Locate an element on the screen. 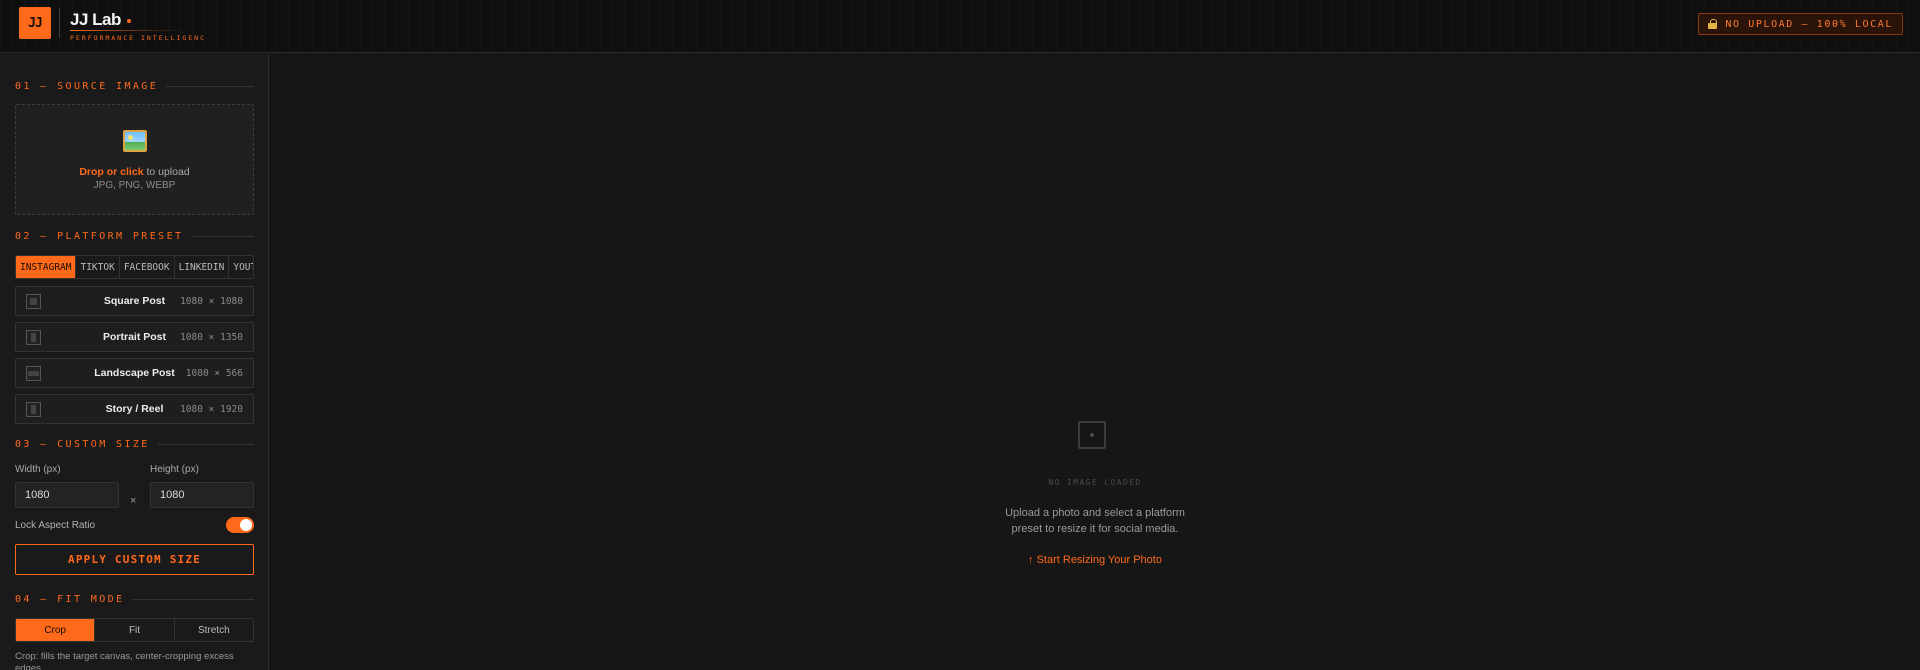  platform-tabs: INSTAGRAM TIKTOK FACEBOOK LINKEDIN YOUTU is located at coordinates (134, 267).